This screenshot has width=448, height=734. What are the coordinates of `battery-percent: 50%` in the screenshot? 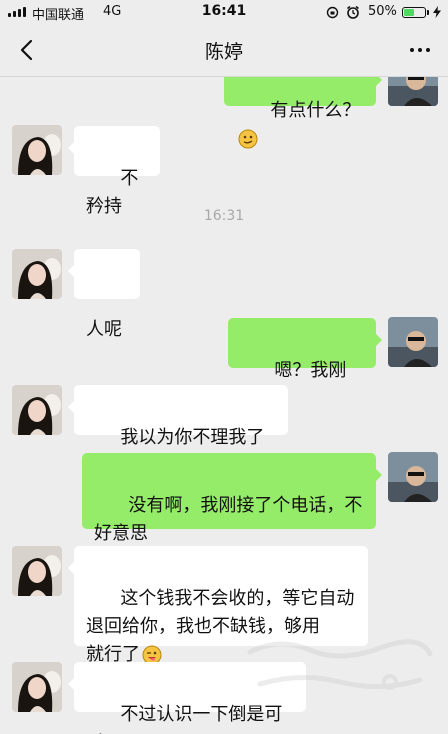 It's located at (382, 11).